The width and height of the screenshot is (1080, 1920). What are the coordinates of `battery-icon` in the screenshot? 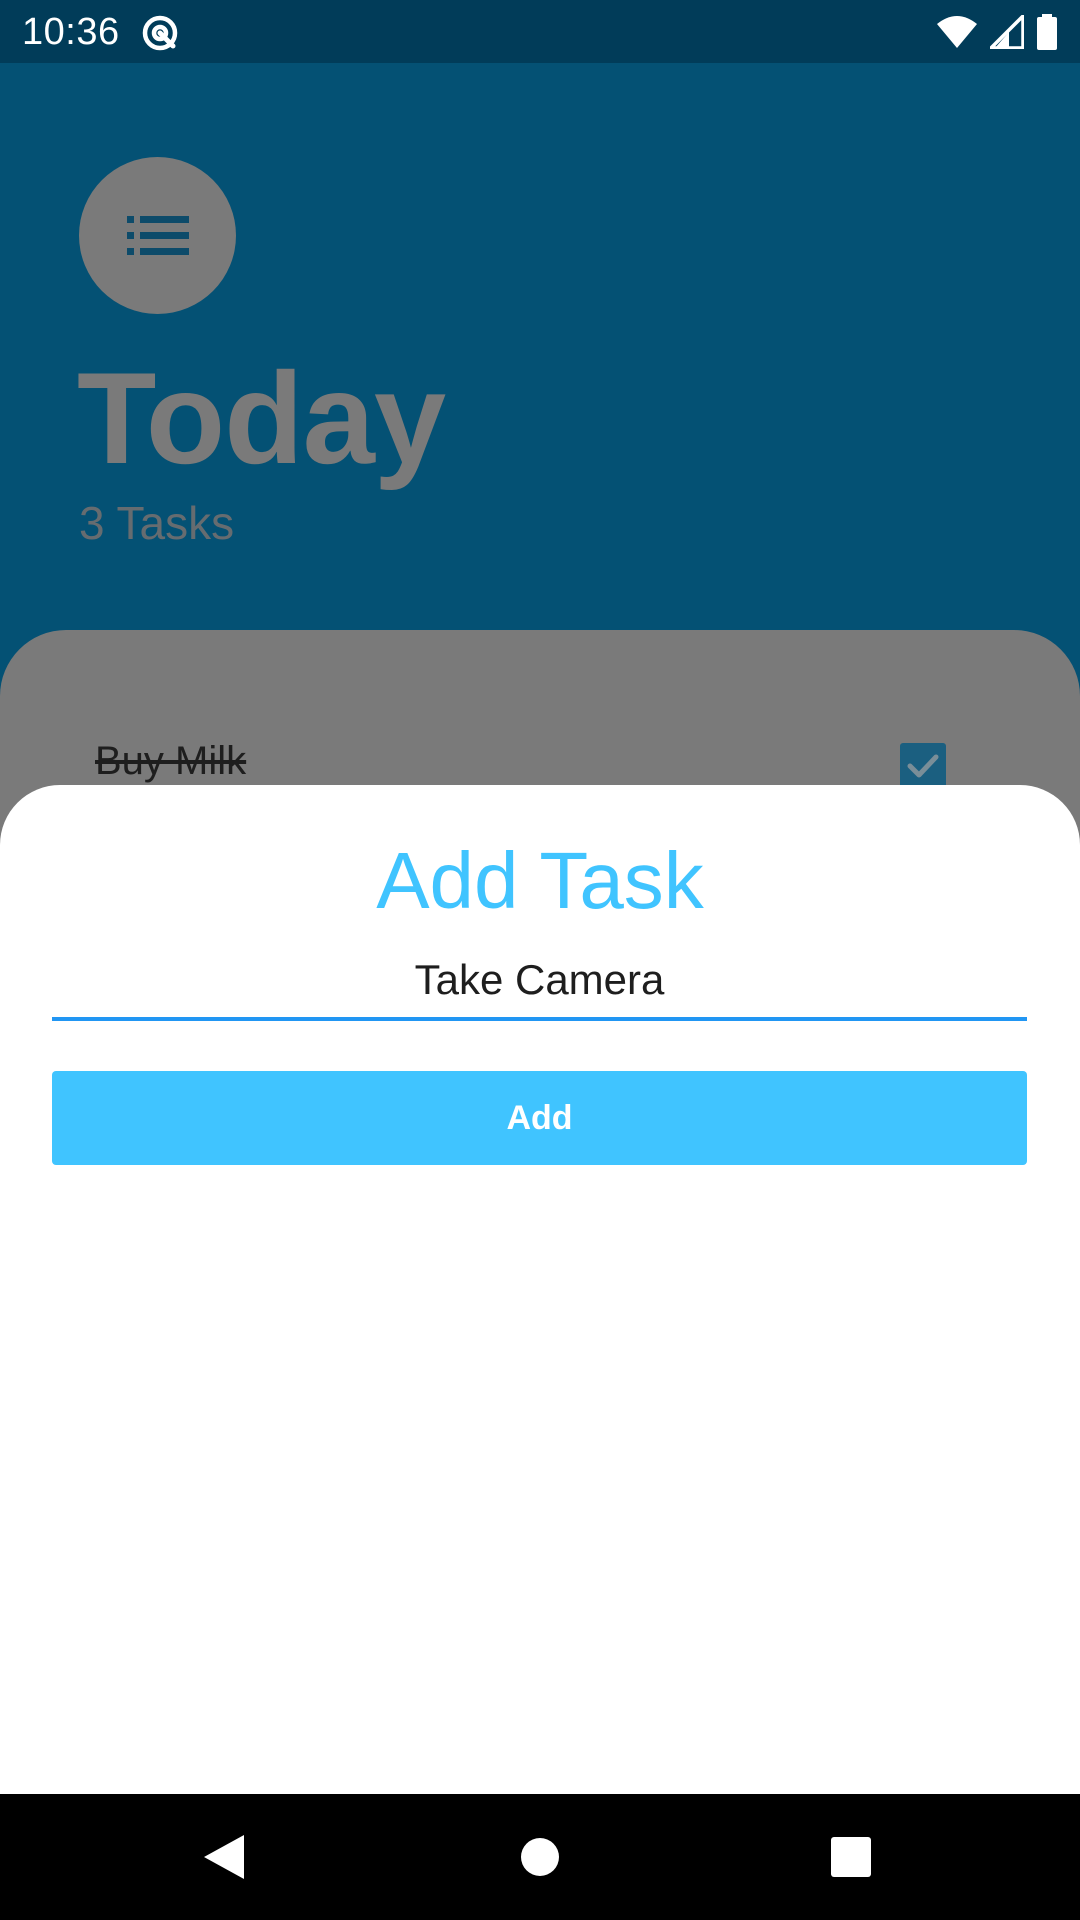 It's located at (1047, 32).